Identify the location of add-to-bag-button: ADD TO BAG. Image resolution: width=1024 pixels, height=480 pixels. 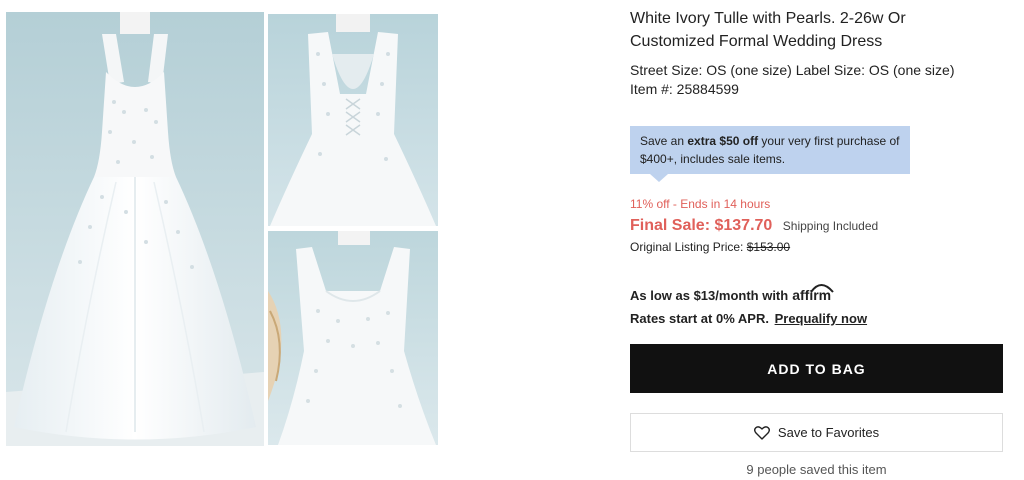
(816, 368).